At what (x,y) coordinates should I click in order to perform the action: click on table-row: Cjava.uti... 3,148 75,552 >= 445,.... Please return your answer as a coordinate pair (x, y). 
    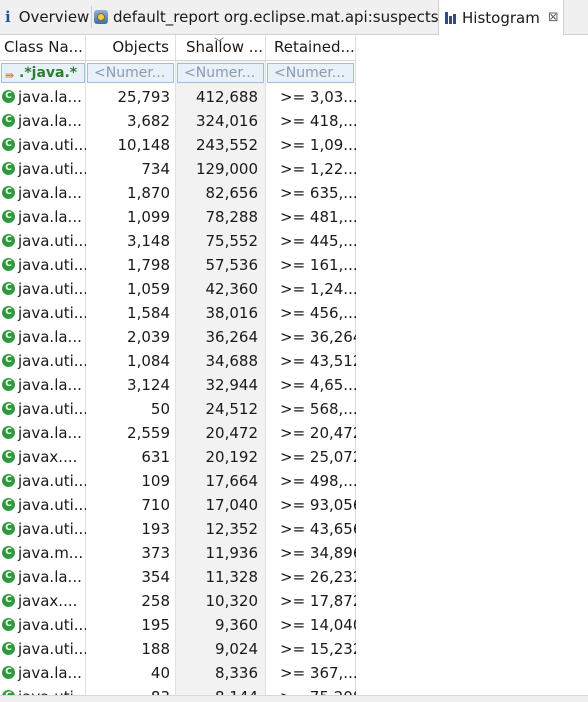
    Looking at the image, I should click on (178, 241).